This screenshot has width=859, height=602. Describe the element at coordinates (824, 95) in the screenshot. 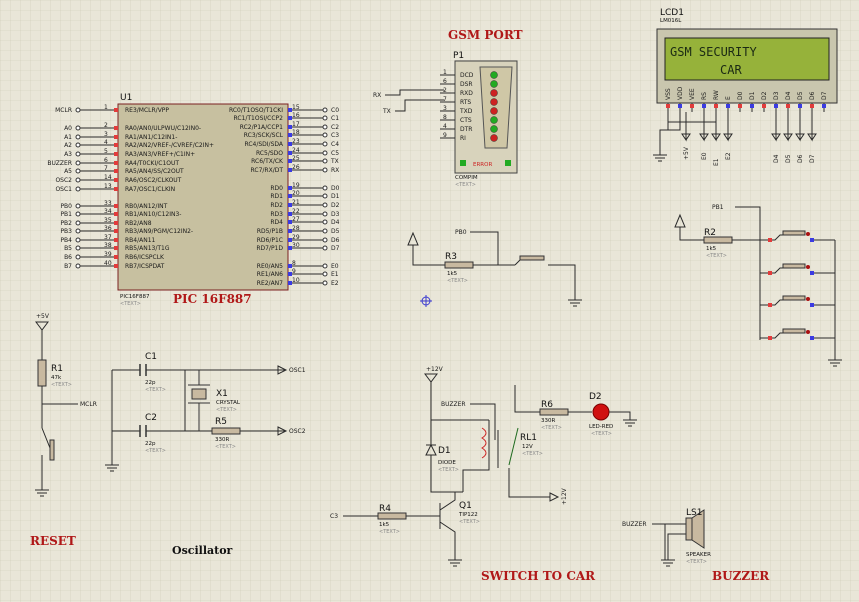

I see `lcd-pin-name: D7` at that location.